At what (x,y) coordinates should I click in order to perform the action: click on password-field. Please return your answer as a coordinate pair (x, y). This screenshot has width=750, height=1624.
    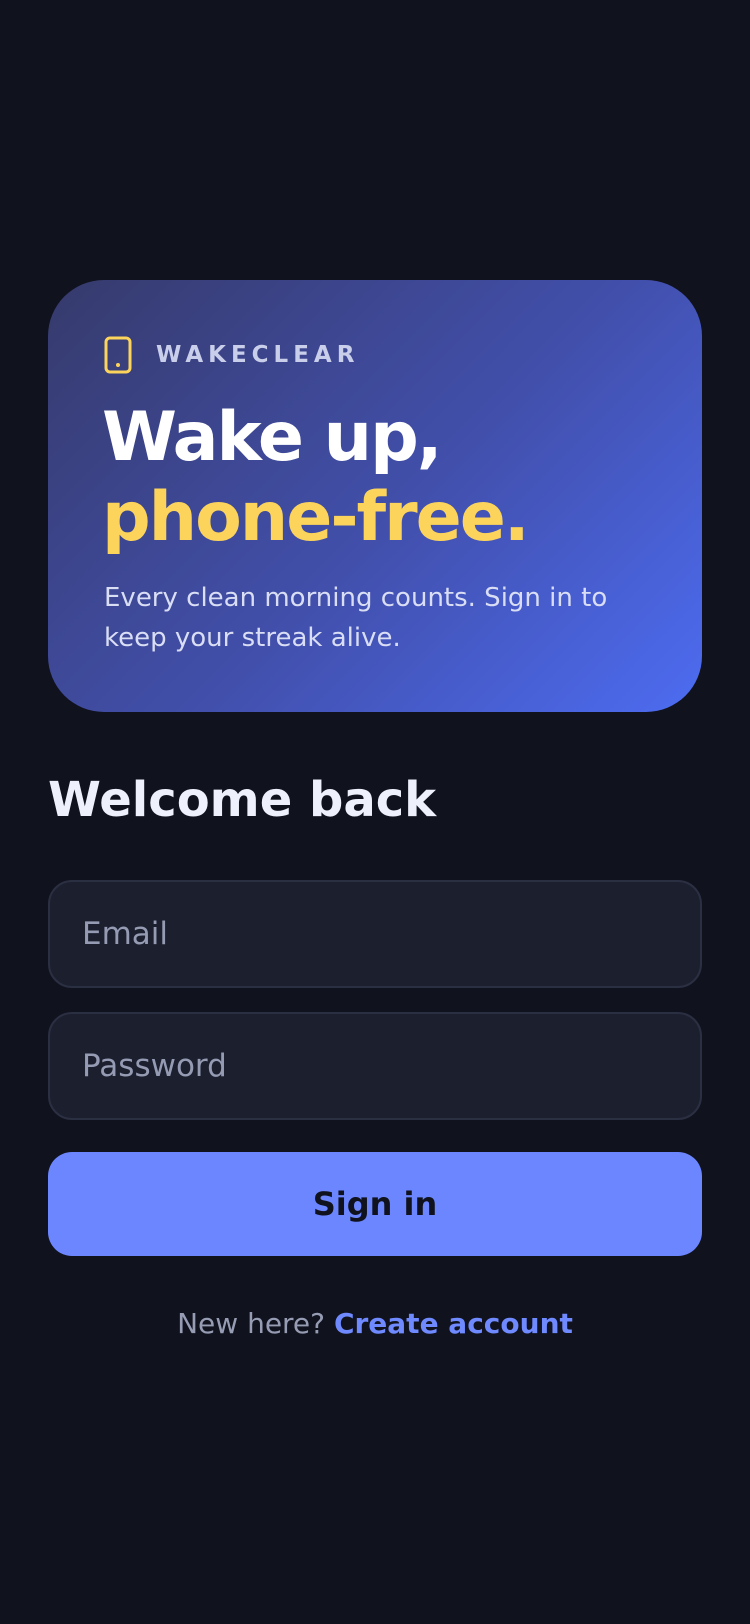
    Looking at the image, I should click on (375, 1066).